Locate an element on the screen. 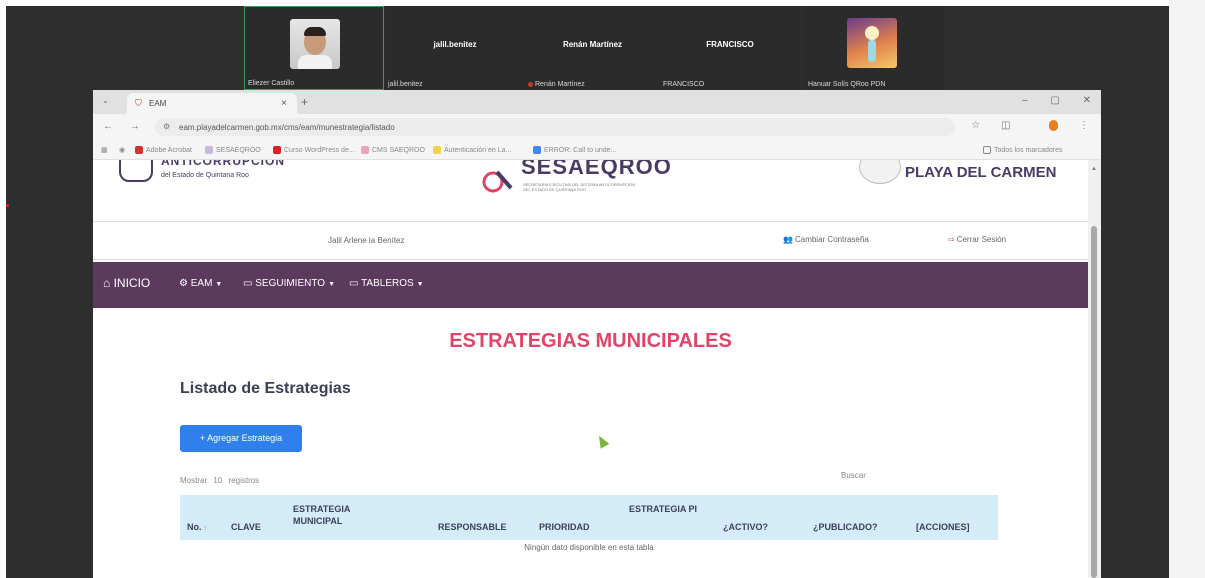 The width and height of the screenshot is (1205, 578). participant-name: jalil.benitez is located at coordinates (455, 44).